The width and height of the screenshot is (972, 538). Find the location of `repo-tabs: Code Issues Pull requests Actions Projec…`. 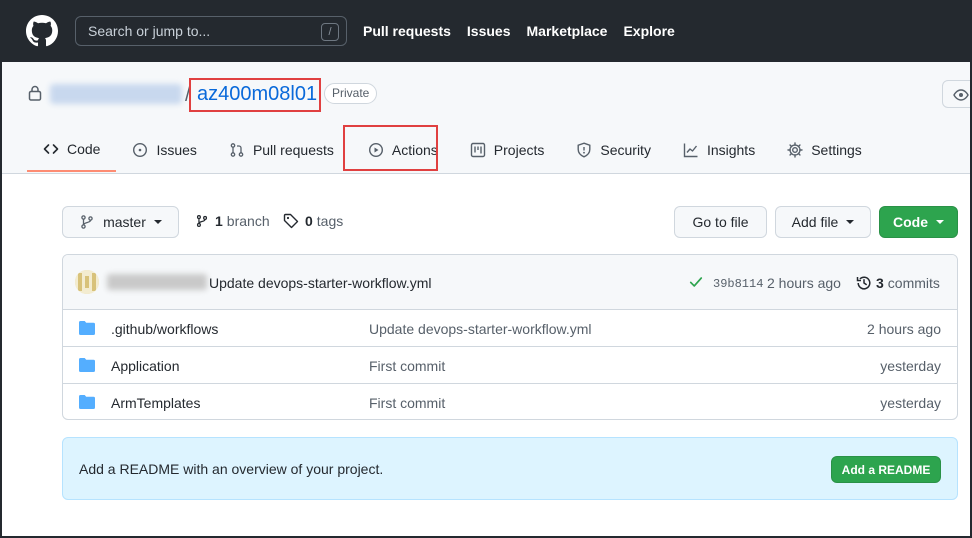

repo-tabs: Code Issues Pull requests Actions Projec… is located at coordinates (452, 151).